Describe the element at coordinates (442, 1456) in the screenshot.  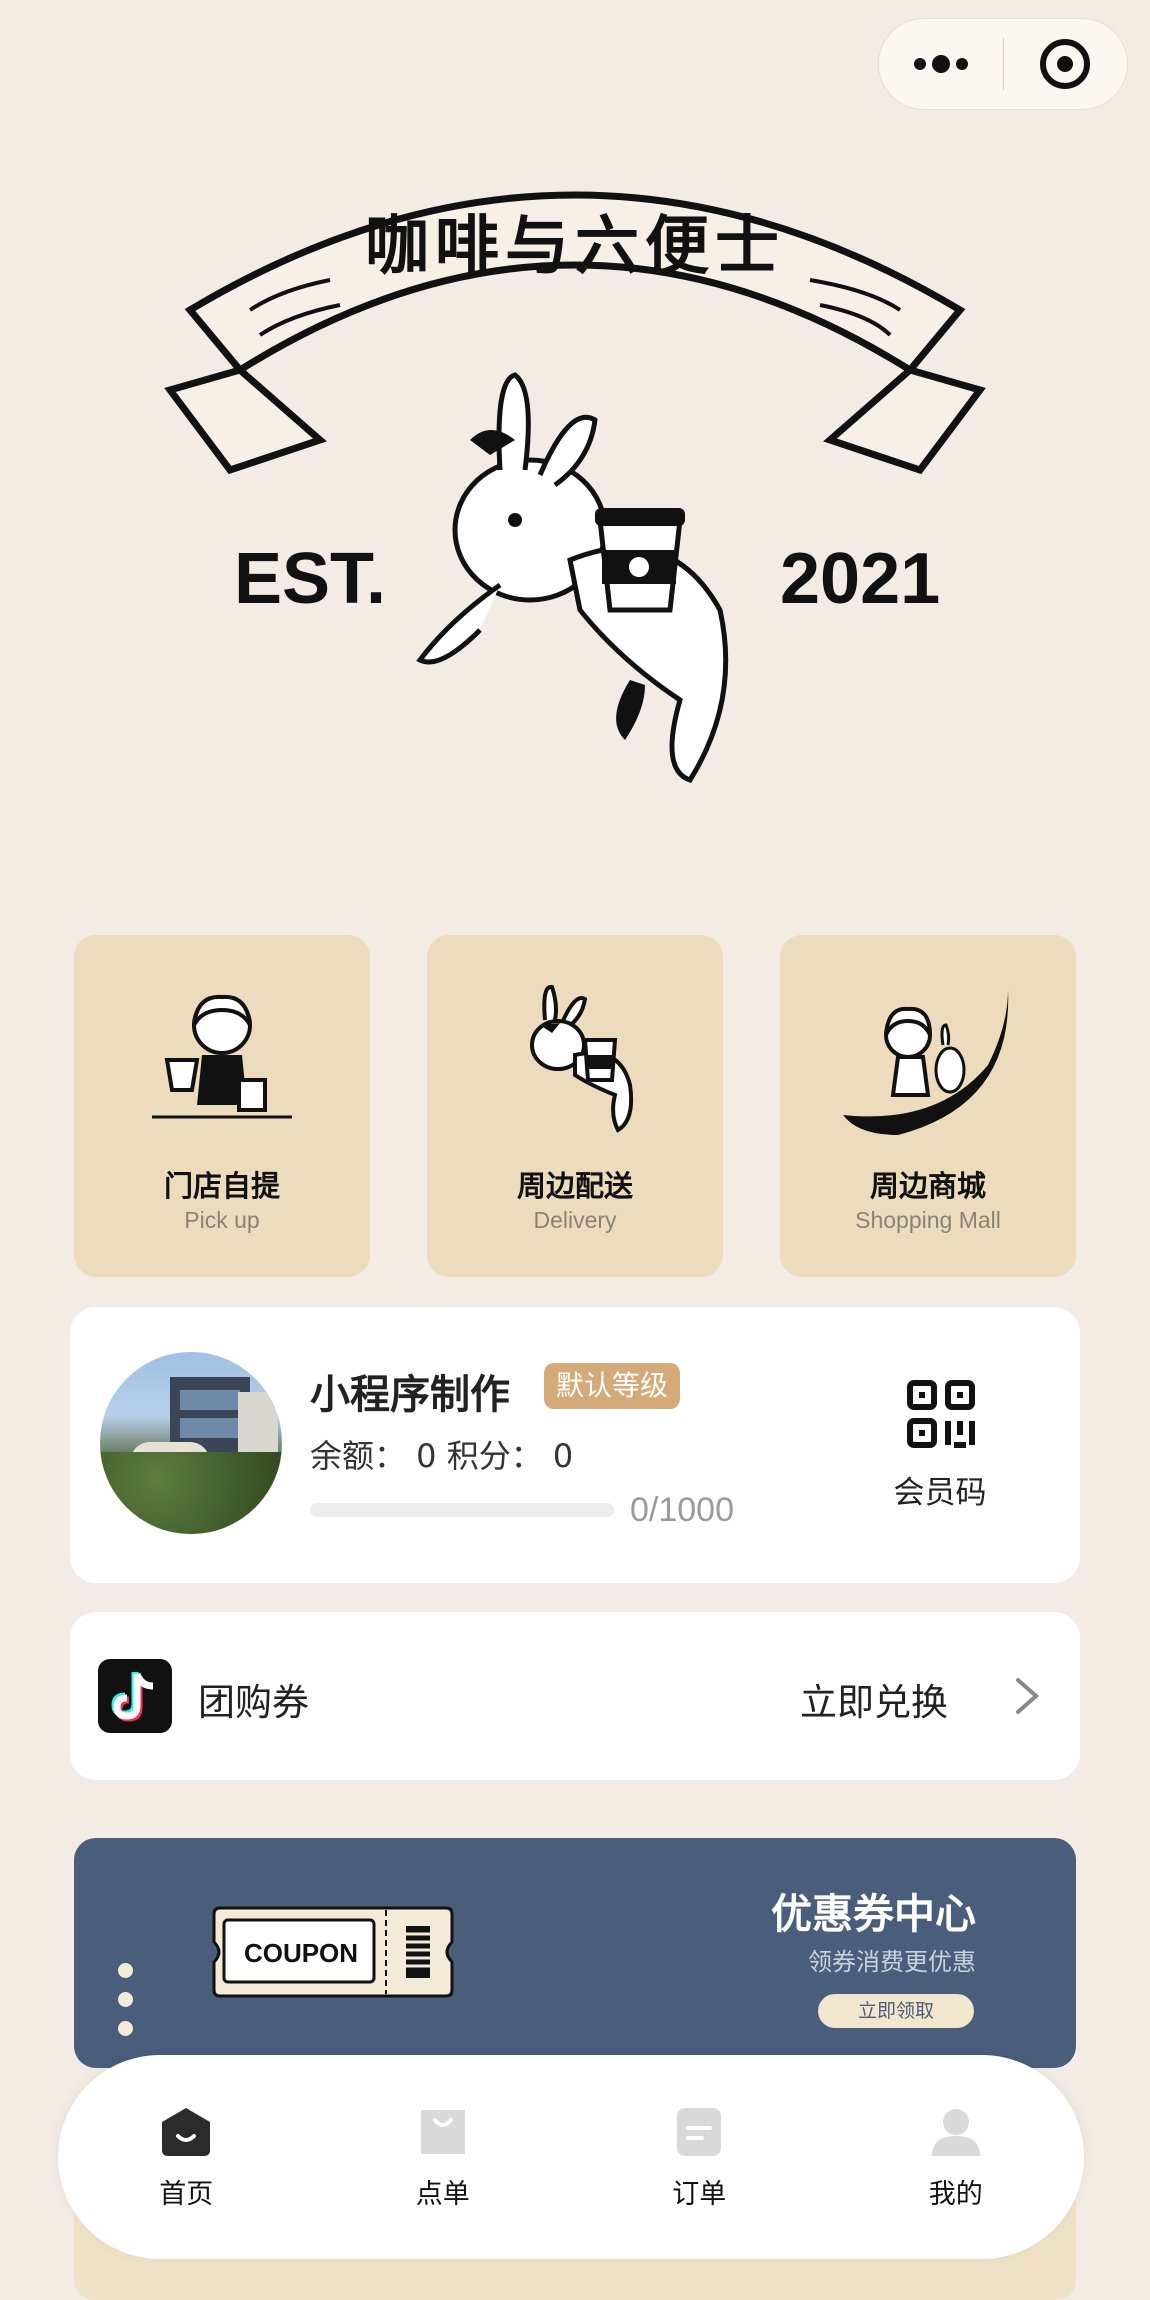
I see `balance-points-text: 余额： 0 积分： 0` at that location.